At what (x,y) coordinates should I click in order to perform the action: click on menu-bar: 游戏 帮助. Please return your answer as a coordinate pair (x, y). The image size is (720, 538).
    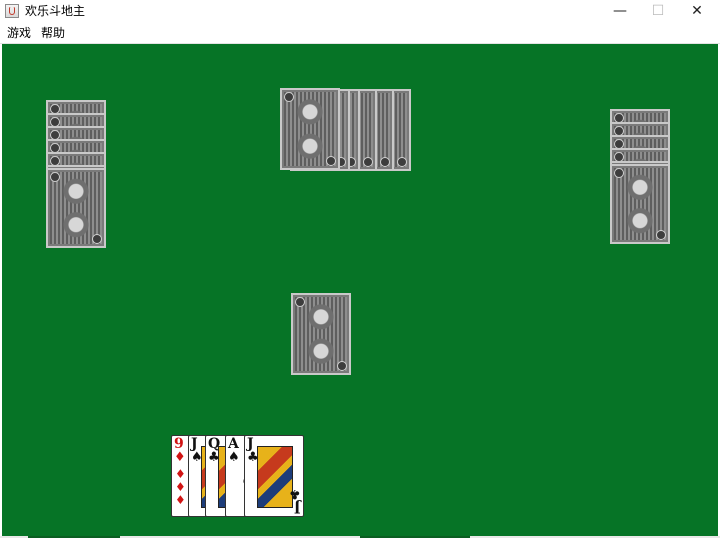
    Looking at the image, I should click on (360, 33).